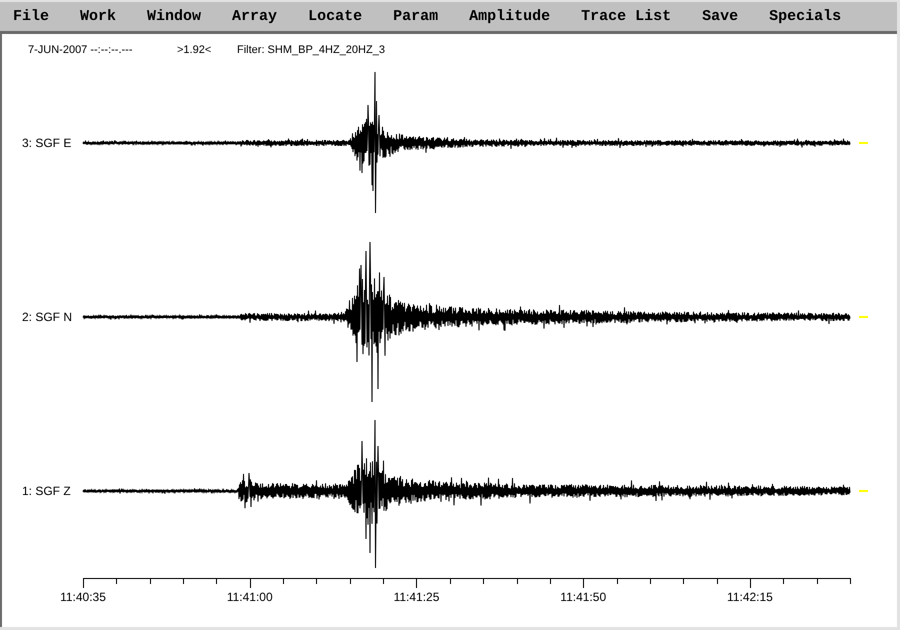 This screenshot has height=630, width=900. Describe the element at coordinates (750, 597) in the screenshot. I see `time-tick-label: 11:42:15` at that location.